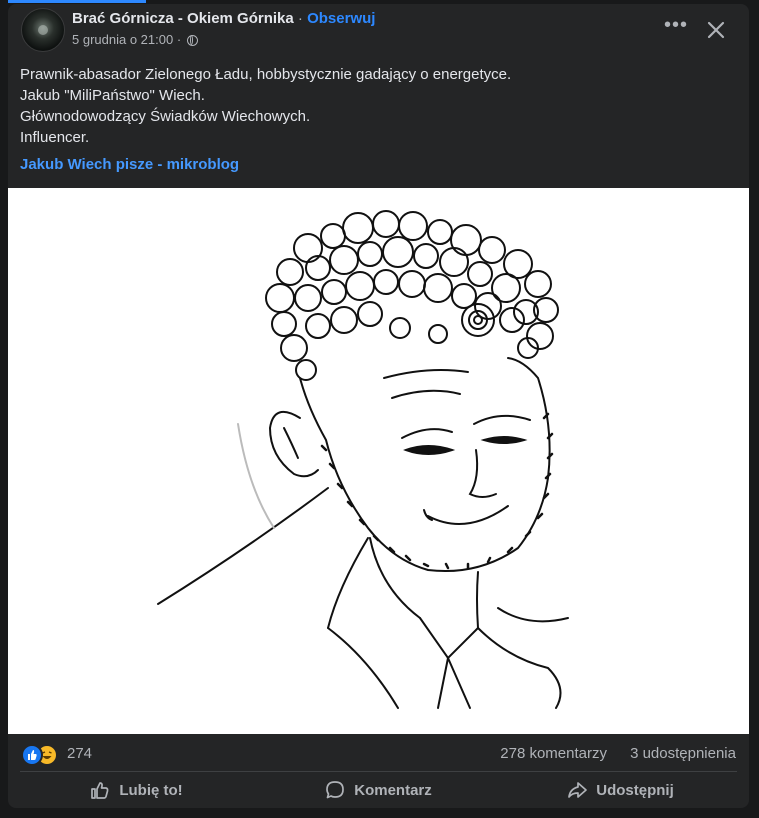 The height and width of the screenshot is (818, 759). I want to click on ear, so click(293, 444).